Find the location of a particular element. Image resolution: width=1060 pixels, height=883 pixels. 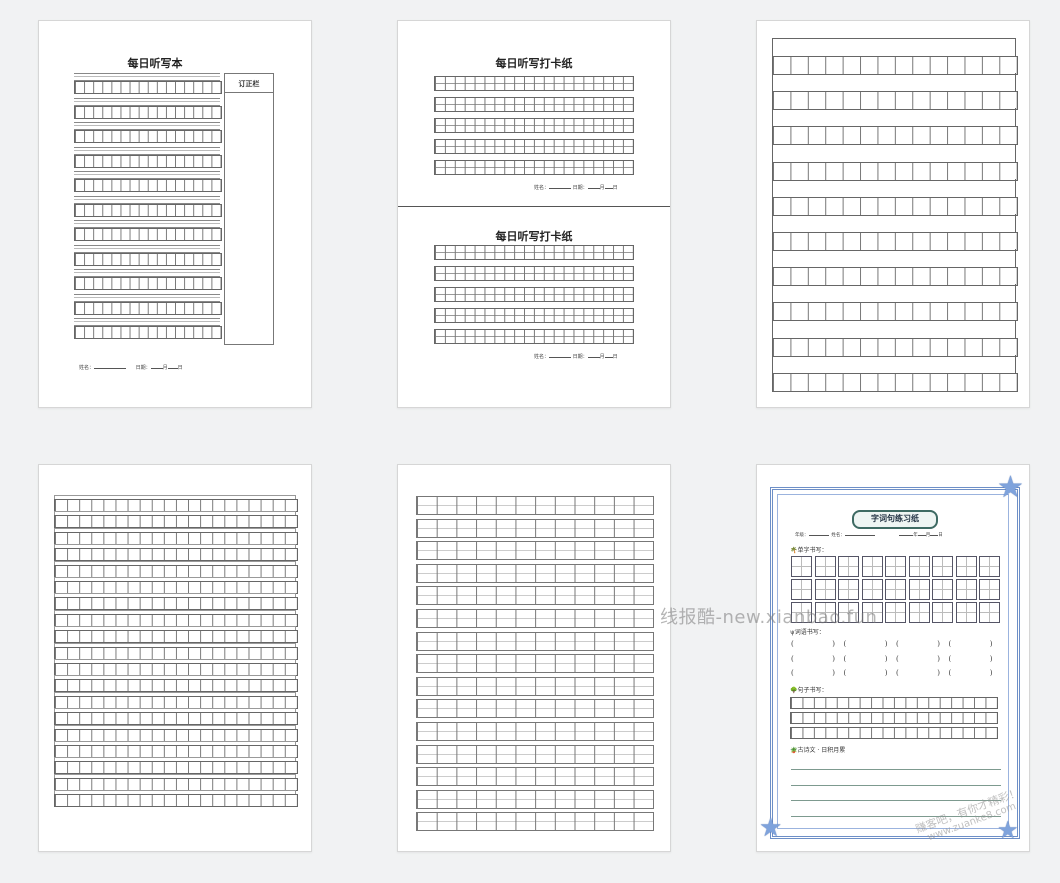

footer-name-label: 姓名： is located at coordinates (542, 188).